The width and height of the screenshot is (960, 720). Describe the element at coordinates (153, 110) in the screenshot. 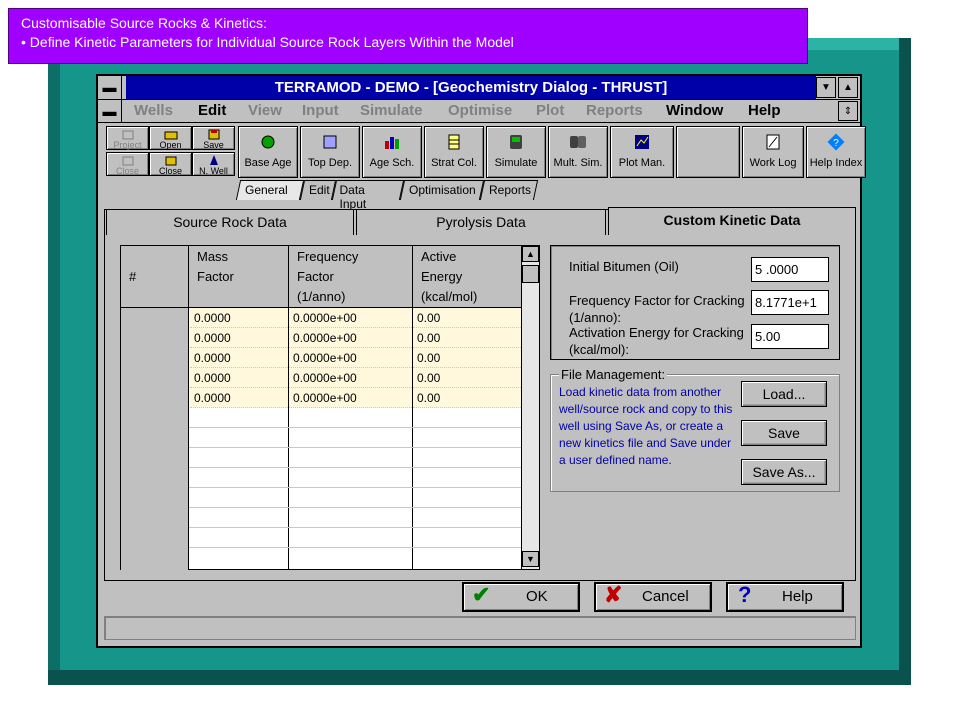

I see `menu-wells: Wells` at that location.